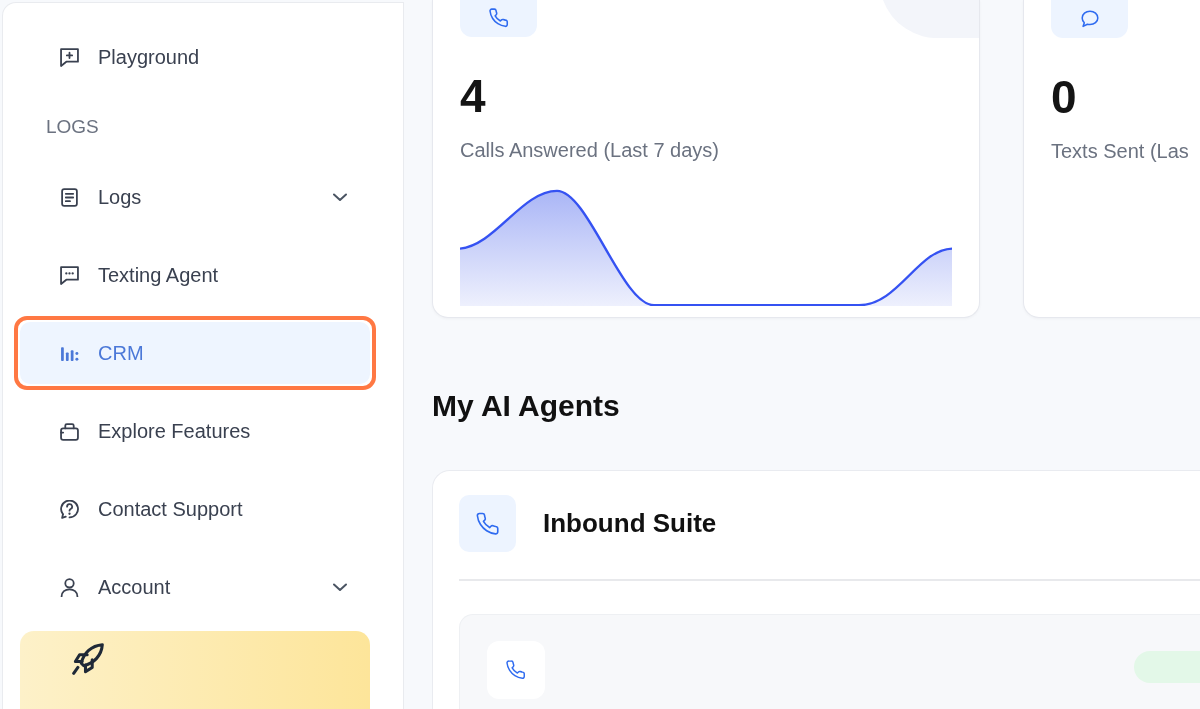 Image resolution: width=1200 pixels, height=709 pixels. Describe the element at coordinates (1120, 151) in the screenshot. I see `stat-label: Texts Sent (Las` at that location.